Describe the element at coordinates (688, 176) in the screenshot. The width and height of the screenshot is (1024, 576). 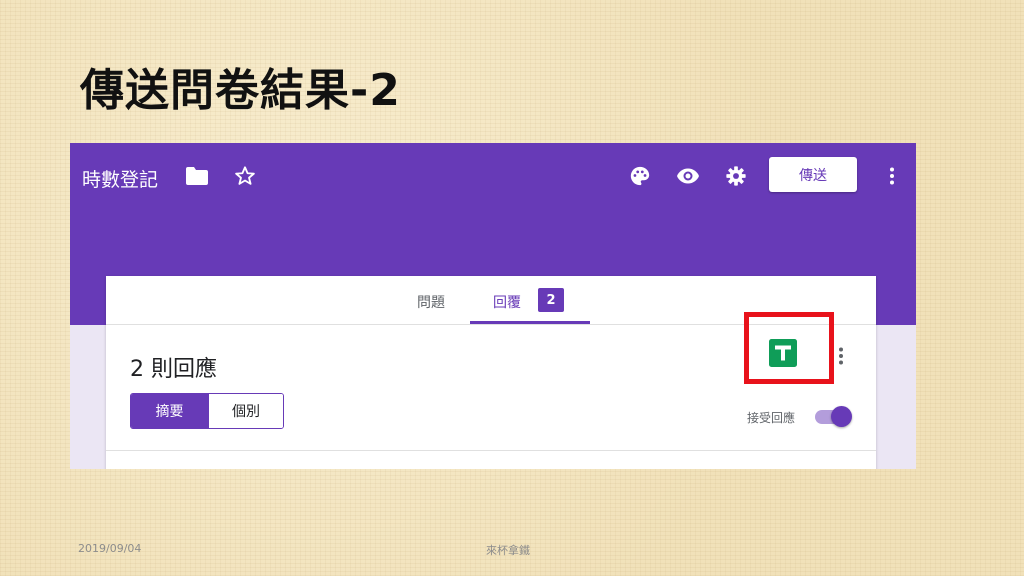
I see `eye-icon` at that location.